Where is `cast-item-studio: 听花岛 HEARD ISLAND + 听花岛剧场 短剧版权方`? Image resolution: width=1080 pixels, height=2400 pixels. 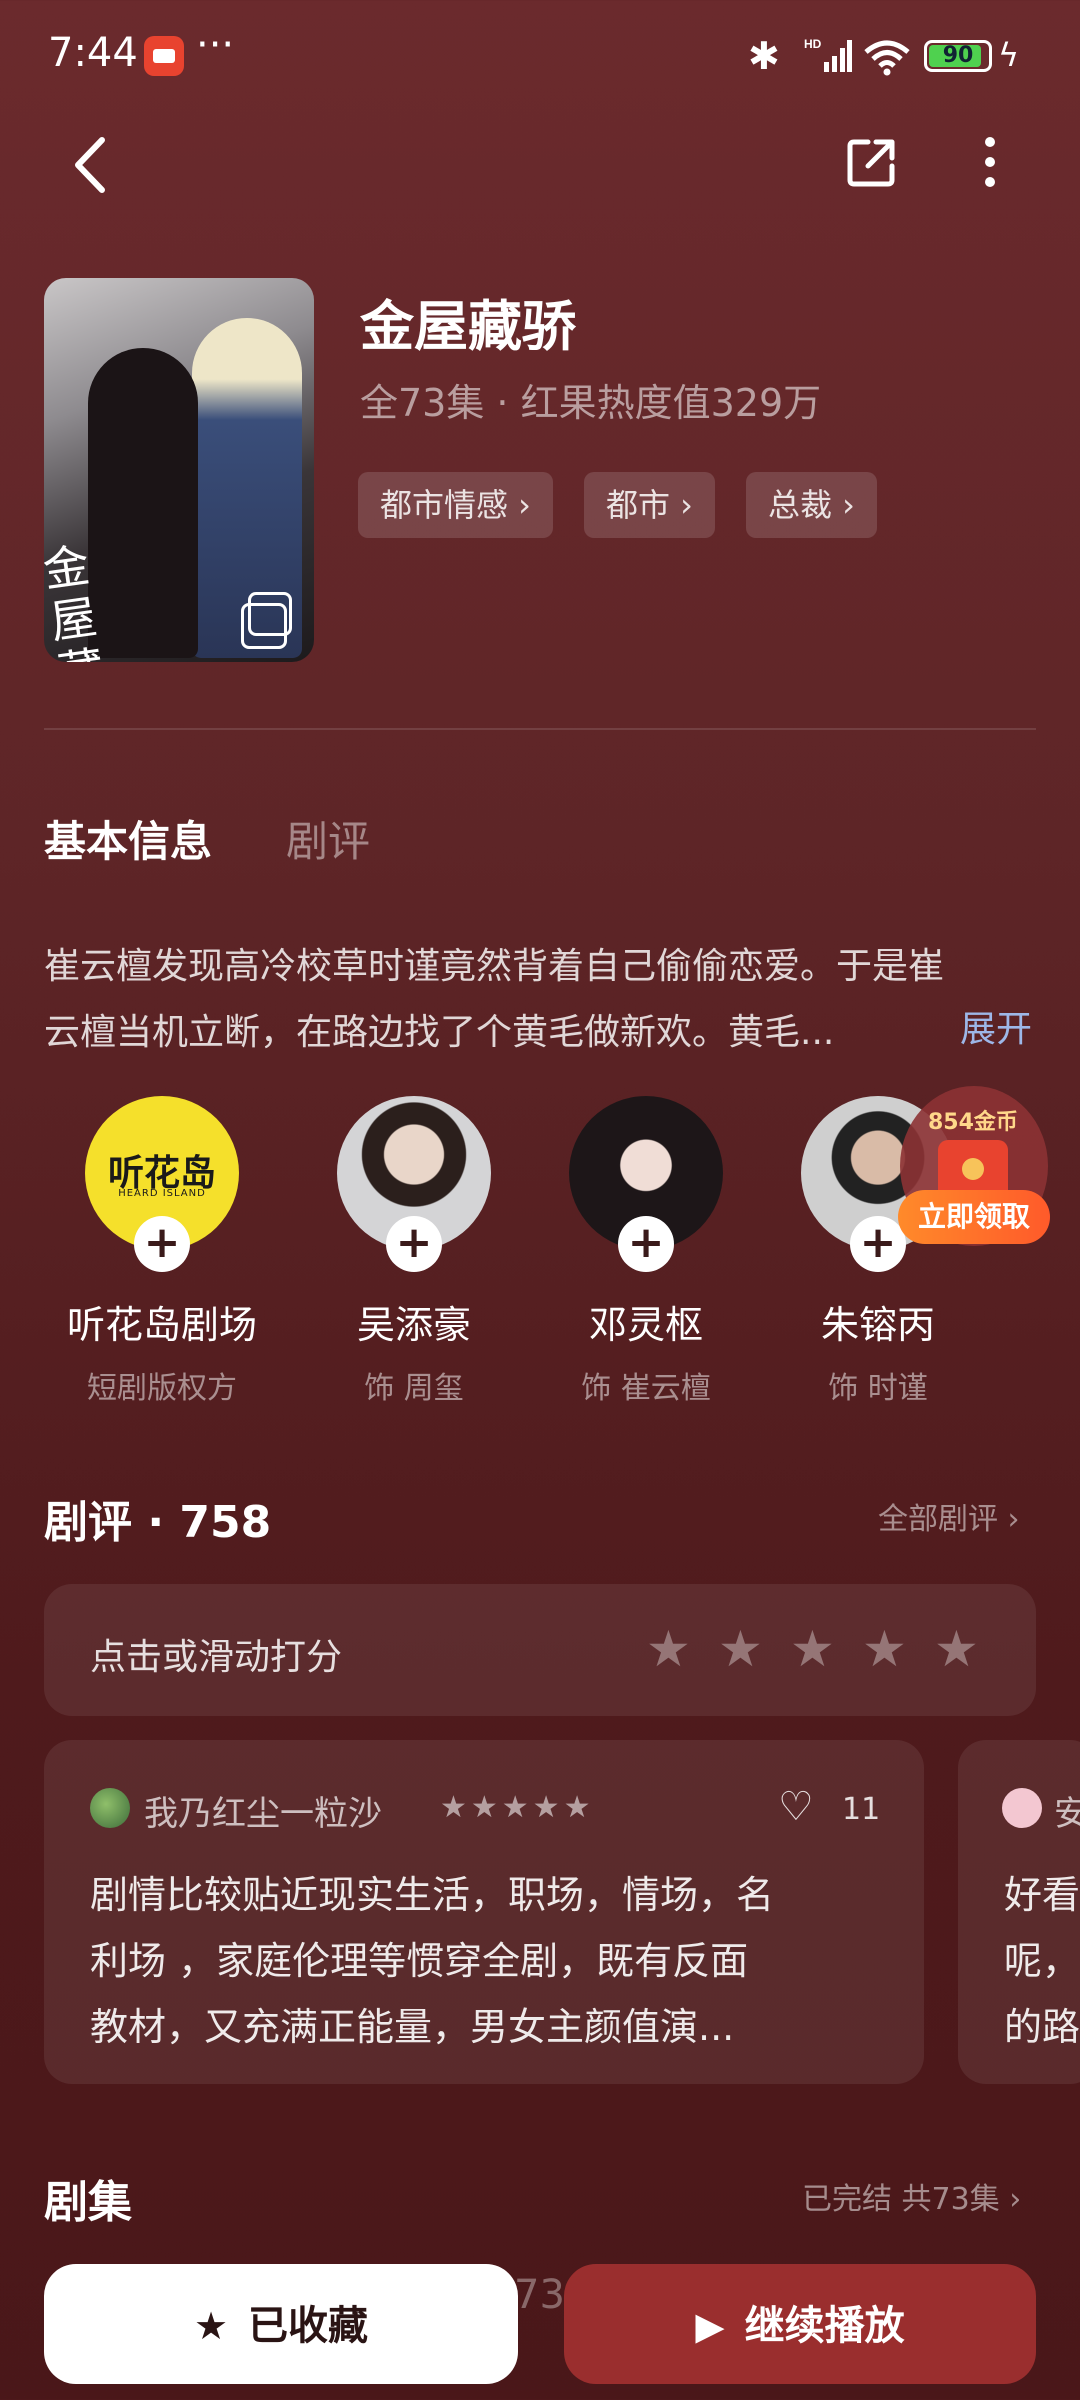
cast-item-studio: 听花岛 HEARD ISLAND + 听花岛剧场 短剧版权方 is located at coordinates (162, 1251).